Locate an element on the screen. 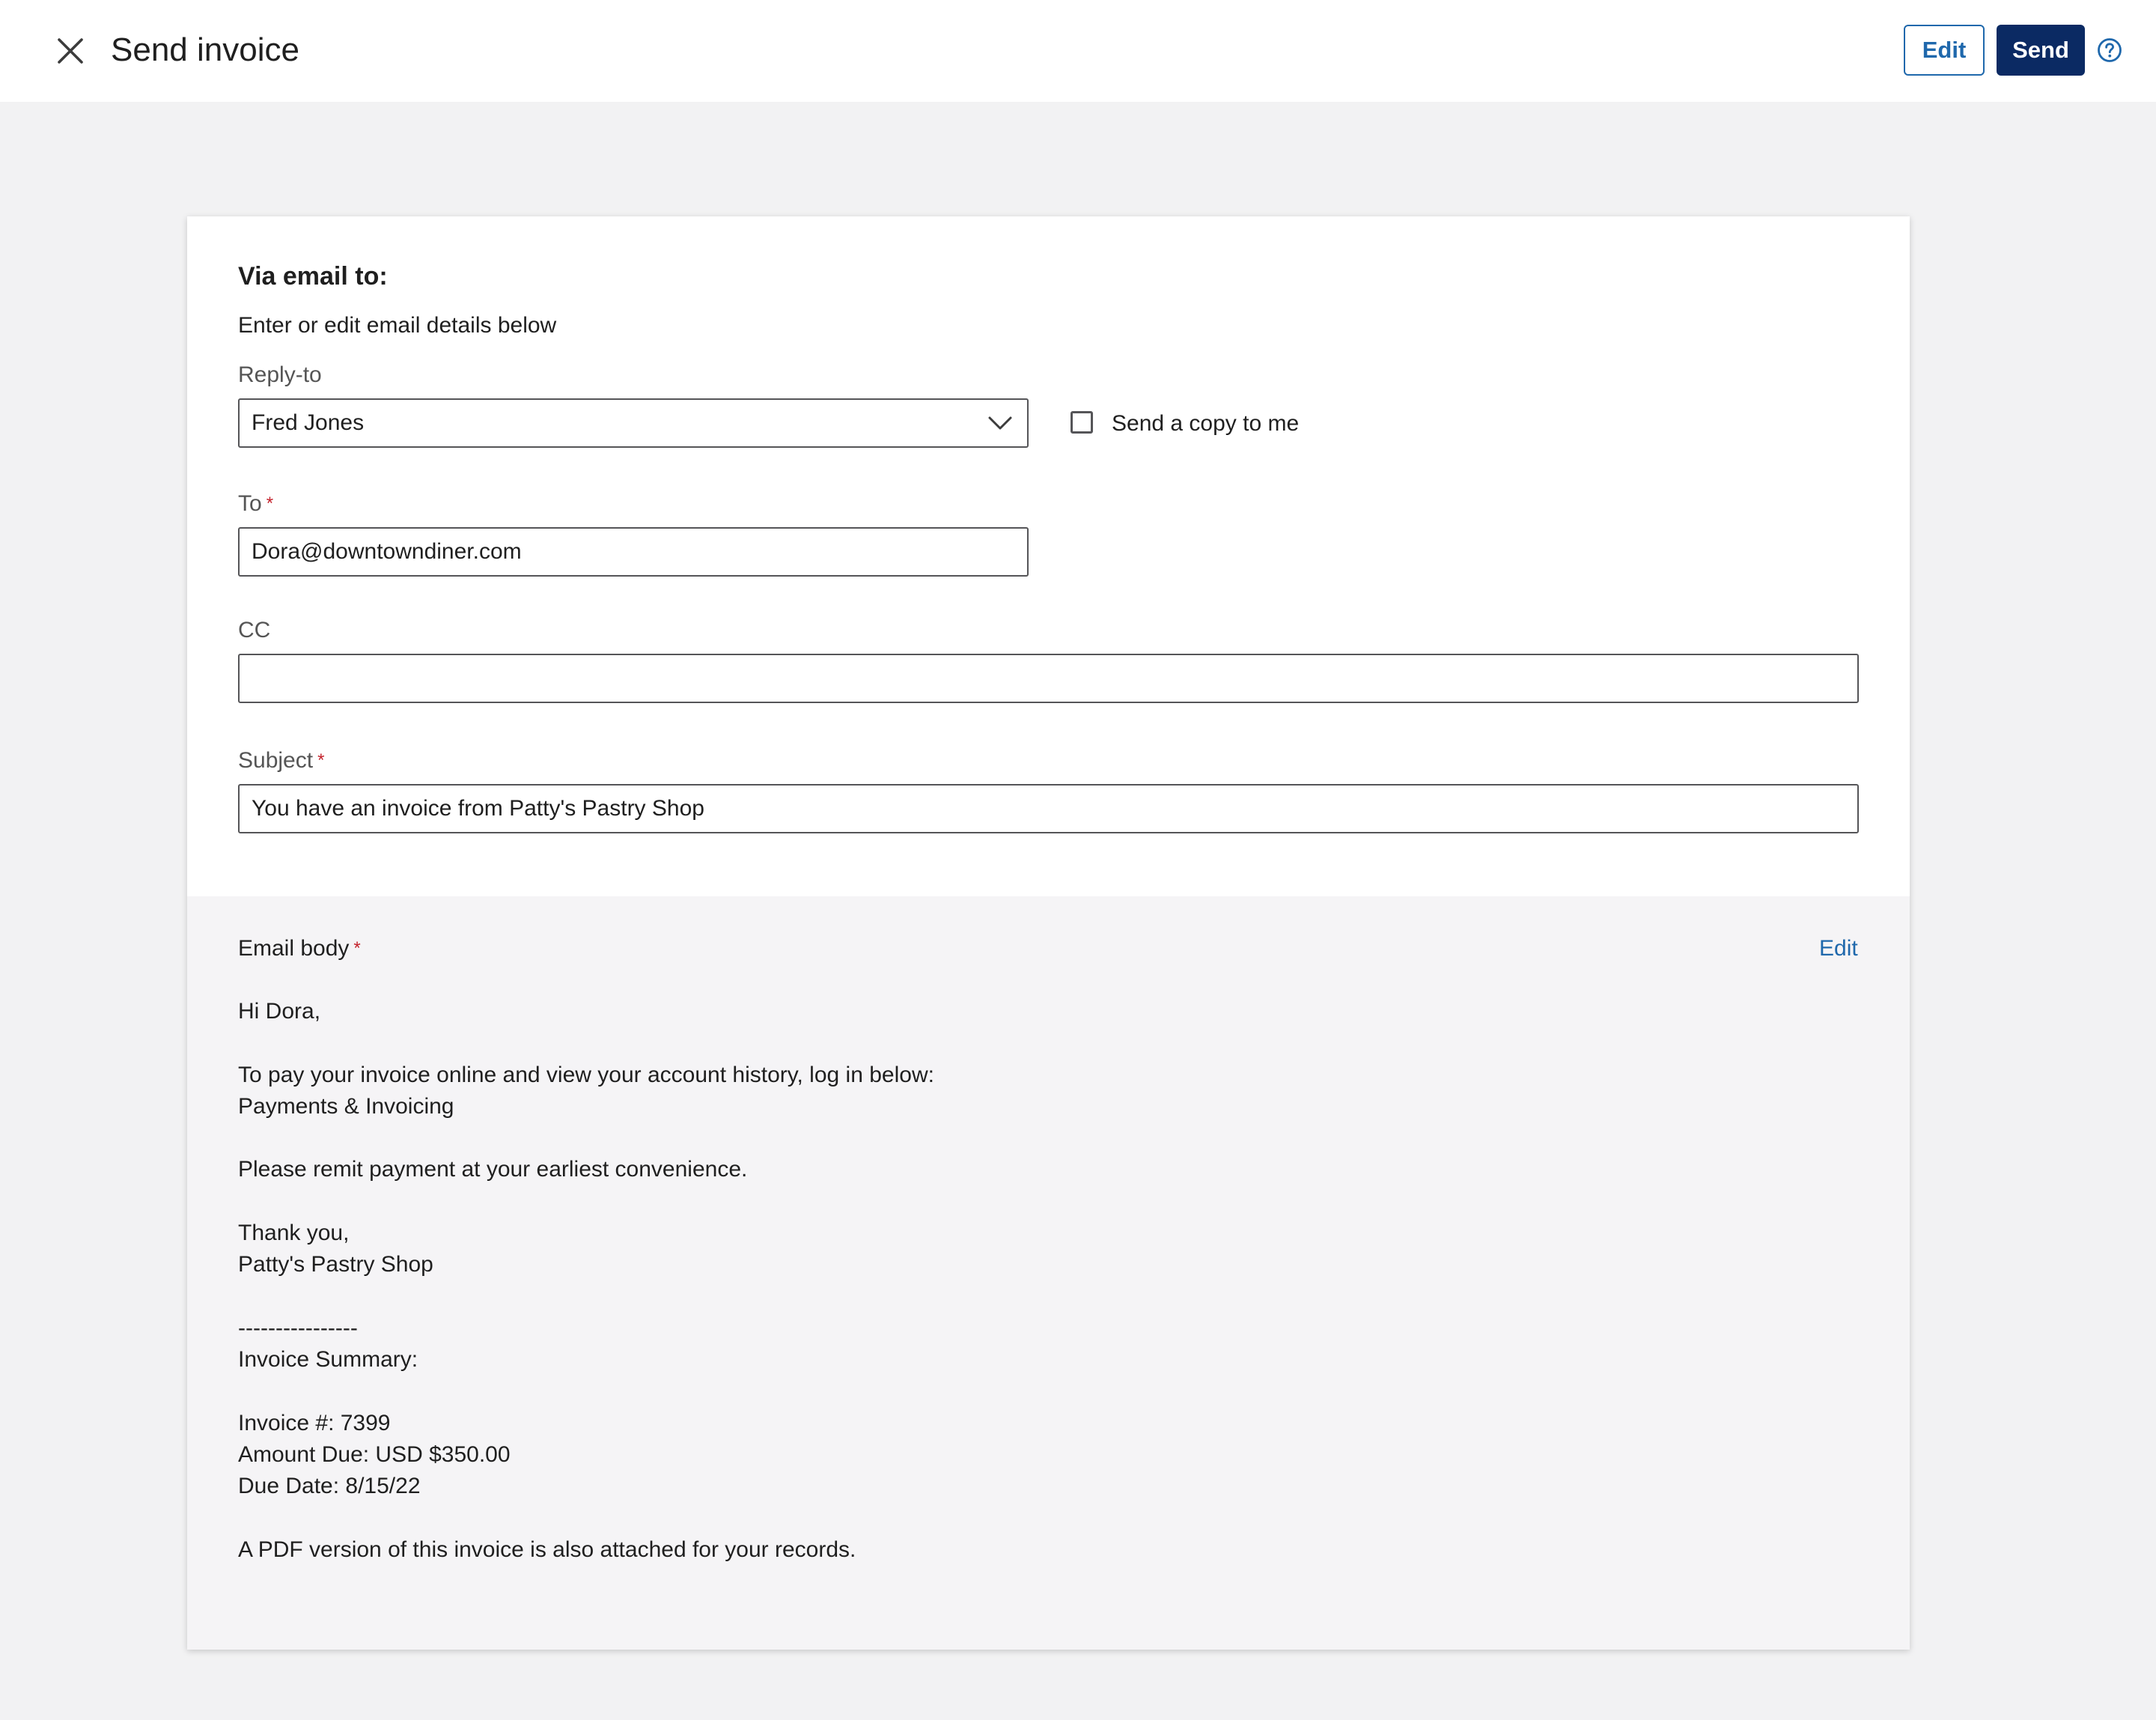 The image size is (2156, 1720). cc-label: CC is located at coordinates (254, 630).